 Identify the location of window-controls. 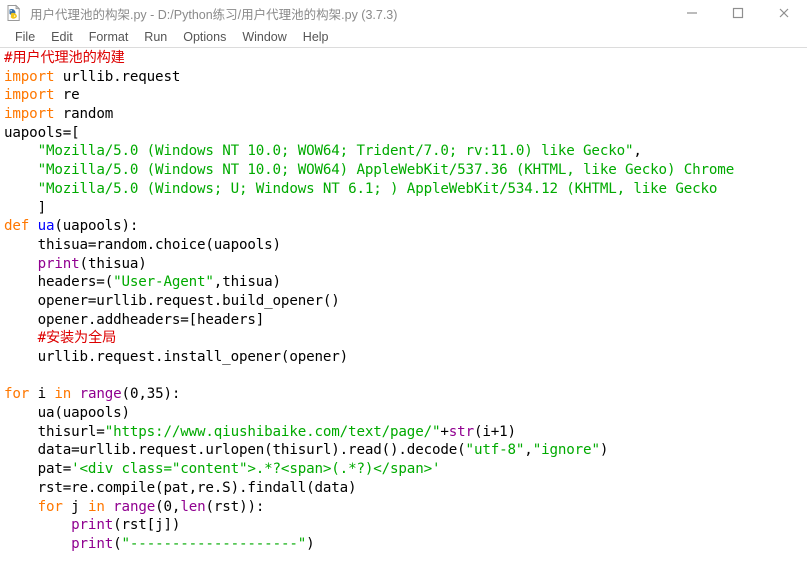
(738, 13).